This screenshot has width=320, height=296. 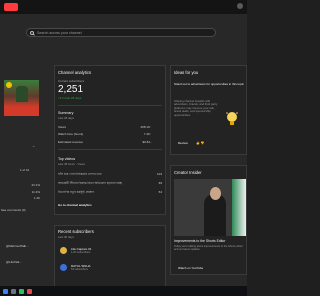 What do you see at coordinates (35, 185) in the screenshot?
I see `left-stat-row: 23.1%` at bounding box center [35, 185].